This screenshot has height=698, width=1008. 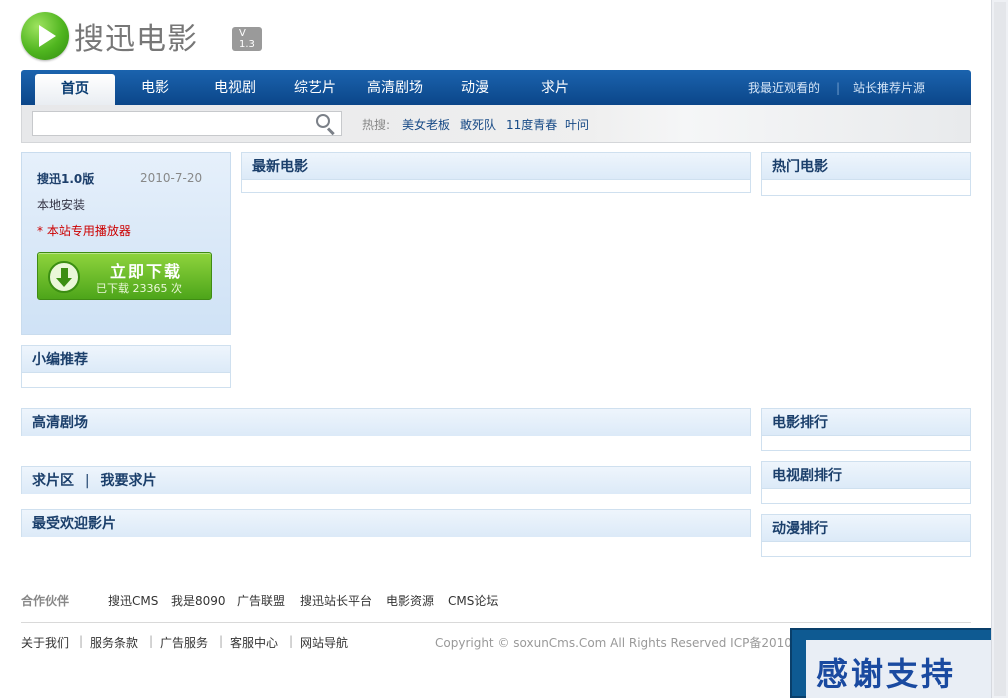 What do you see at coordinates (426, 124) in the screenshot?
I see `hot-search-item: 美女老板` at bounding box center [426, 124].